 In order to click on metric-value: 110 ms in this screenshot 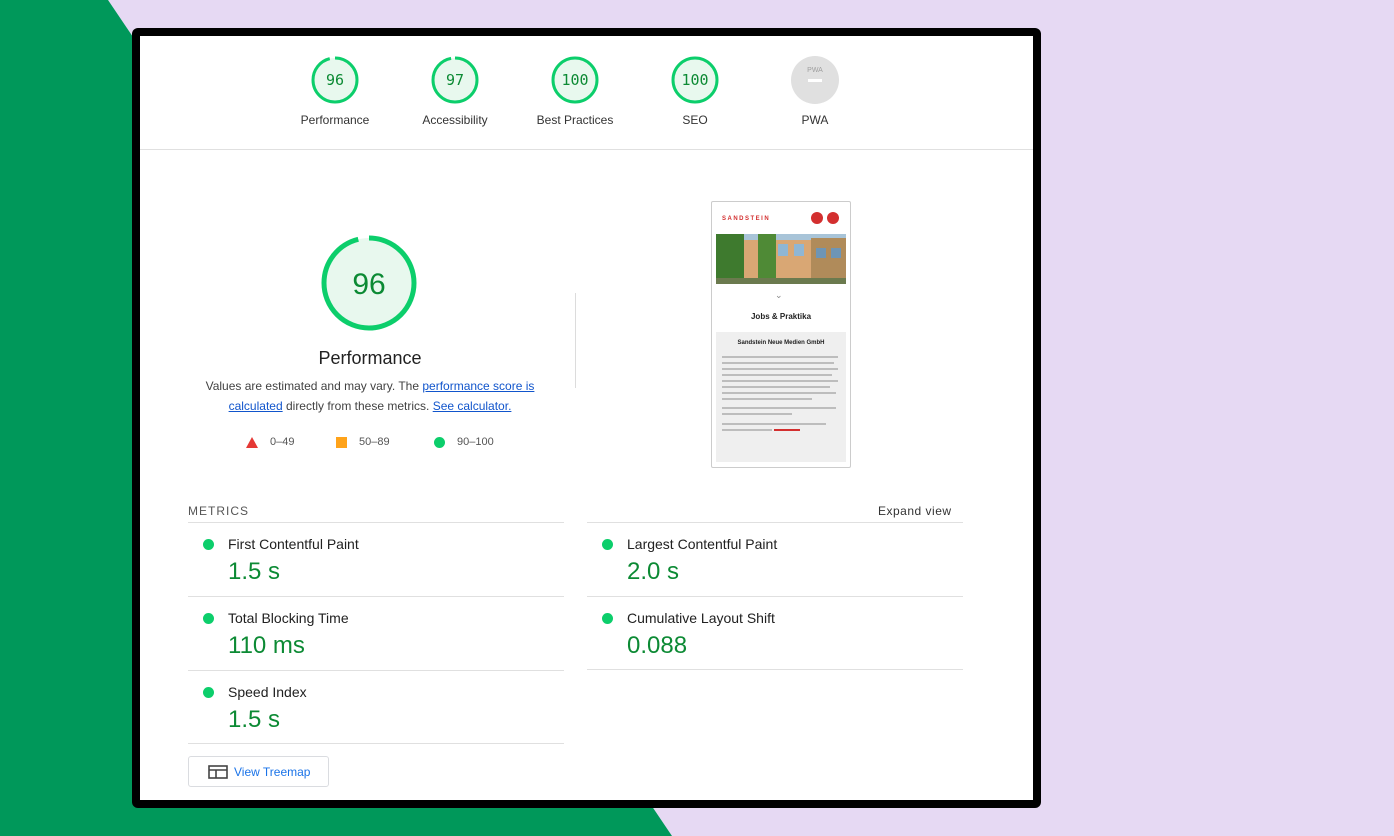, I will do `click(266, 645)`.